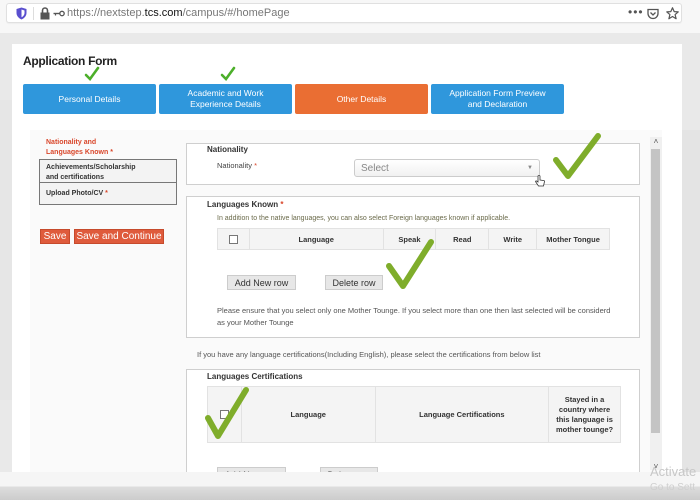 This screenshot has height=500, width=700. Describe the element at coordinates (45, 13) in the screenshot. I see `lock-icon` at that location.